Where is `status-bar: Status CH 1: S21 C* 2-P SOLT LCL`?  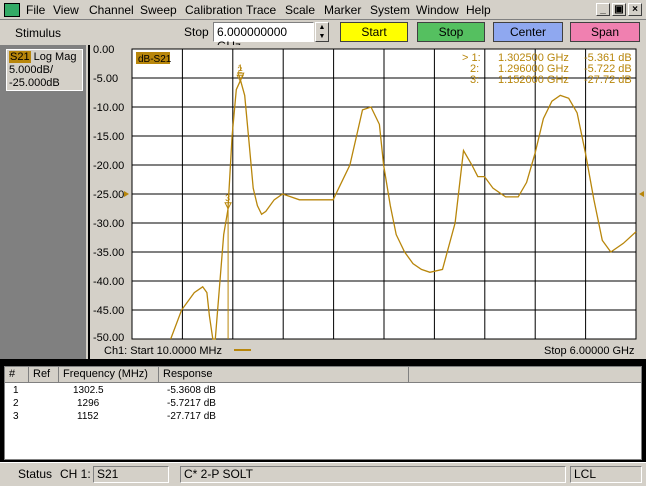 status-bar: Status CH 1: S21 C* 2-P SOLT LCL is located at coordinates (323, 474).